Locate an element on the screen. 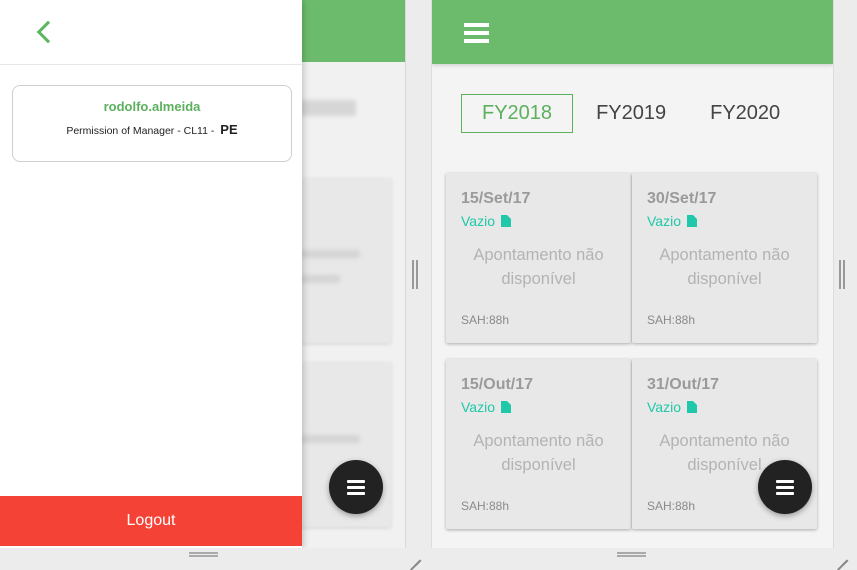  tab-fy2019: FY2019 is located at coordinates (632, 113).